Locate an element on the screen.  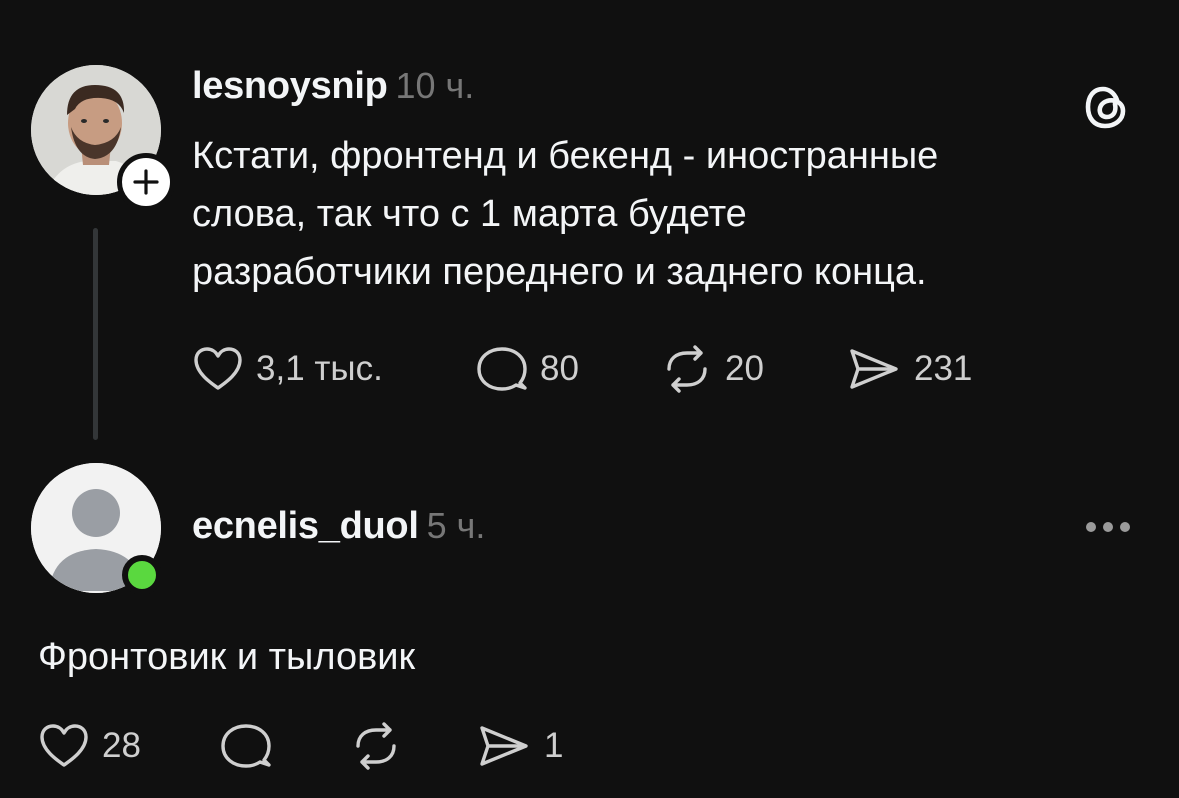
post-text-line: разработчики переднего и заднего конца. is located at coordinates (559, 272).